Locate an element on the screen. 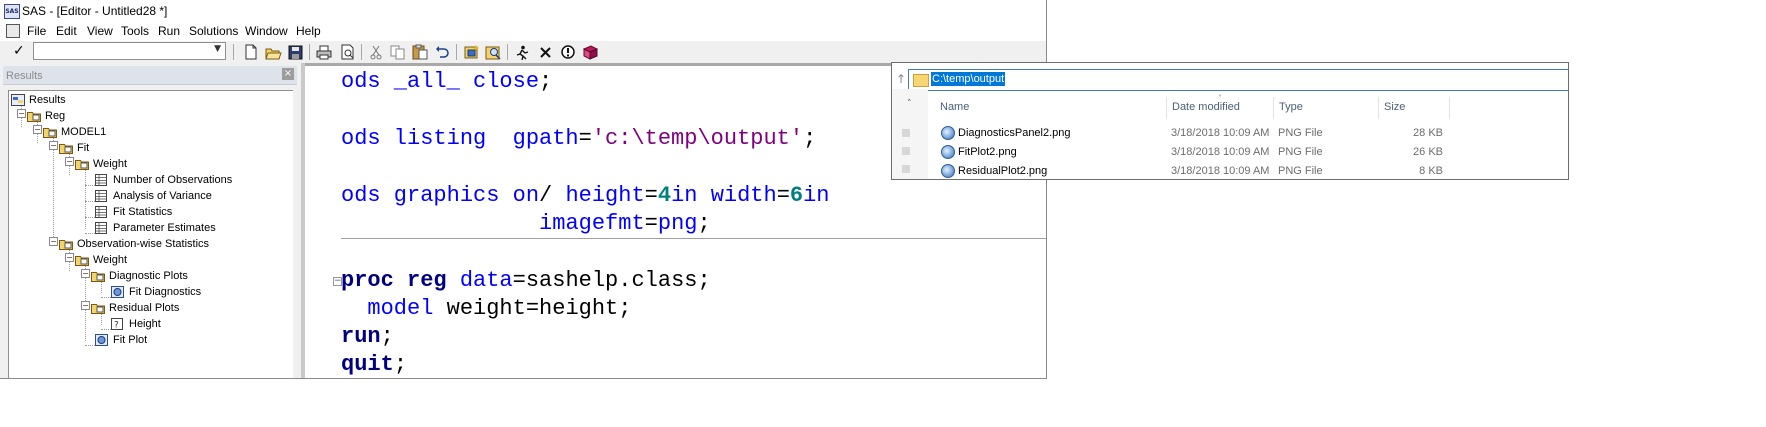  submit-icon is located at coordinates (522, 52).